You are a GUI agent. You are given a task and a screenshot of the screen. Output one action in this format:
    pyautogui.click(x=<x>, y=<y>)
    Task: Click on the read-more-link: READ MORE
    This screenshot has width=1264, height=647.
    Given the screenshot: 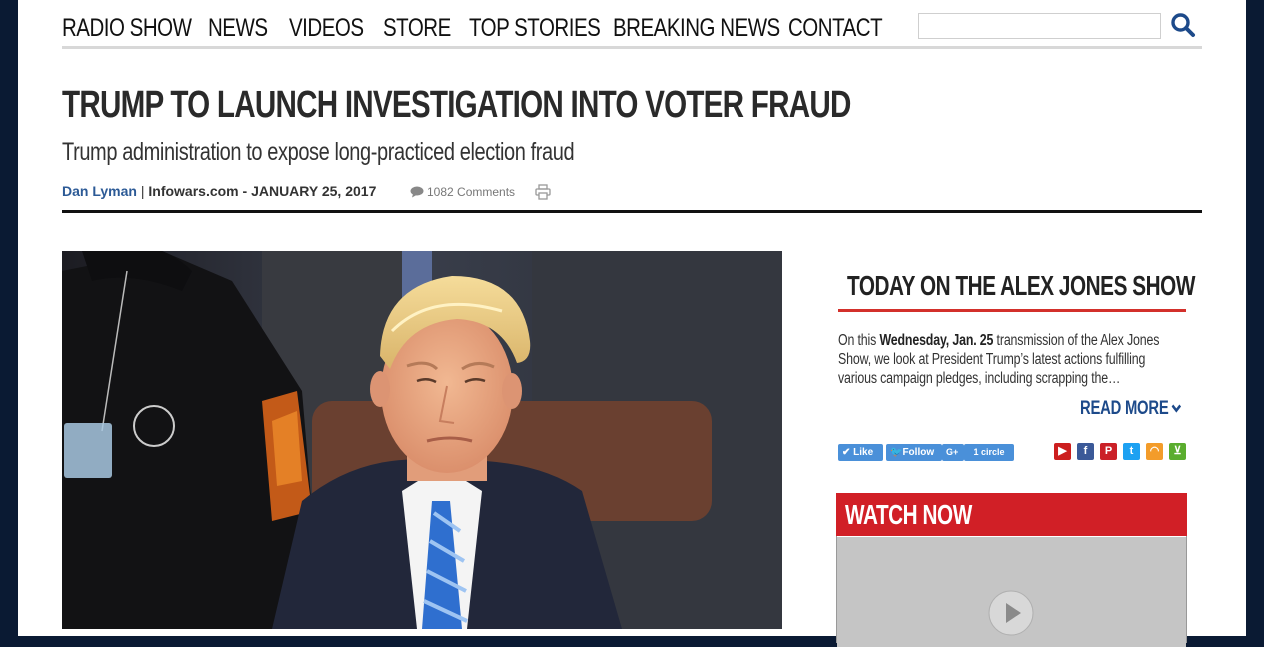 What is the action you would take?
    pyautogui.click(x=1131, y=409)
    